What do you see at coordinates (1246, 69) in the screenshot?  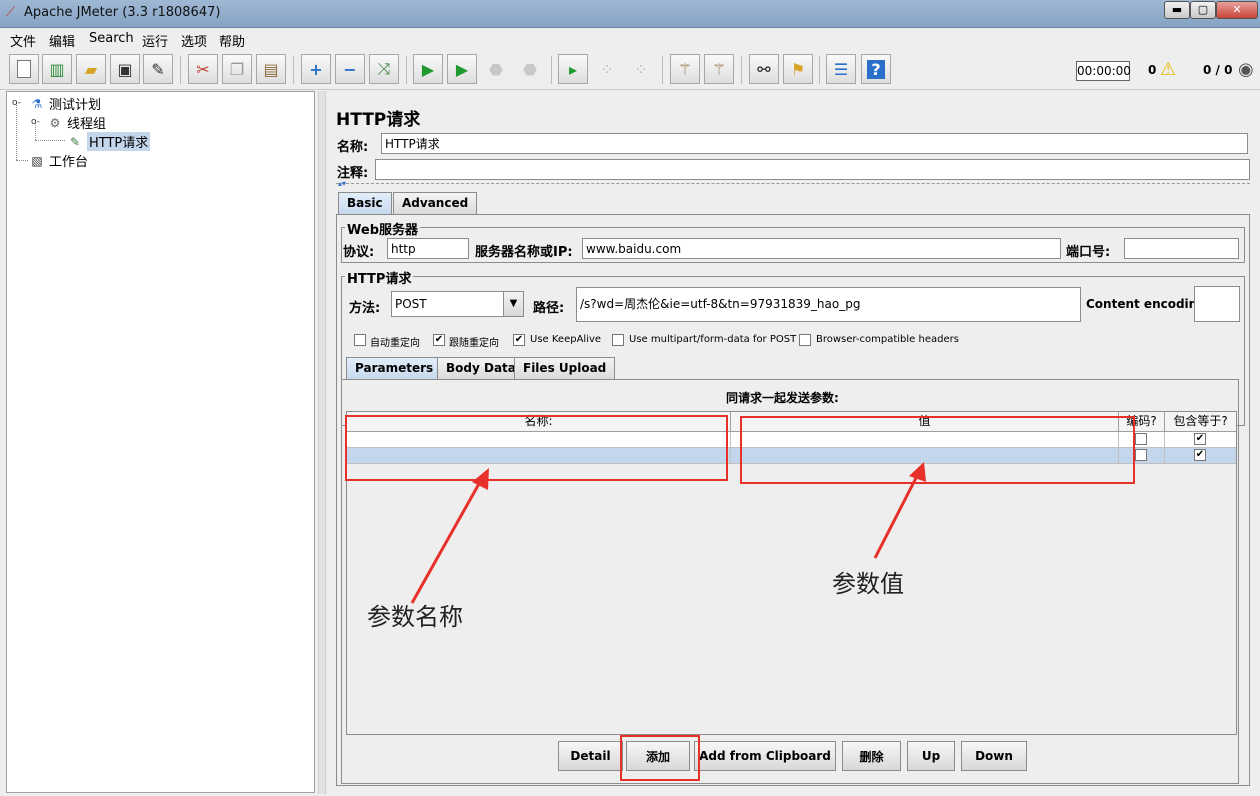 I see `status-indicator-icon: ◉` at bounding box center [1246, 69].